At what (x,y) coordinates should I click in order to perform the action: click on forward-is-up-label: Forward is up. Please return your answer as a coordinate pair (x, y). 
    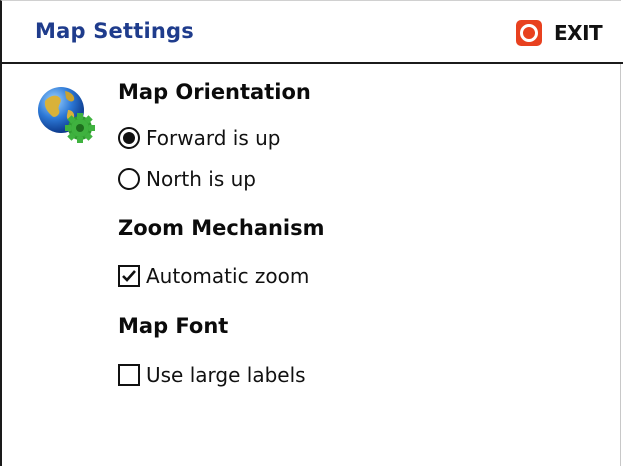
    Looking at the image, I should click on (213, 138).